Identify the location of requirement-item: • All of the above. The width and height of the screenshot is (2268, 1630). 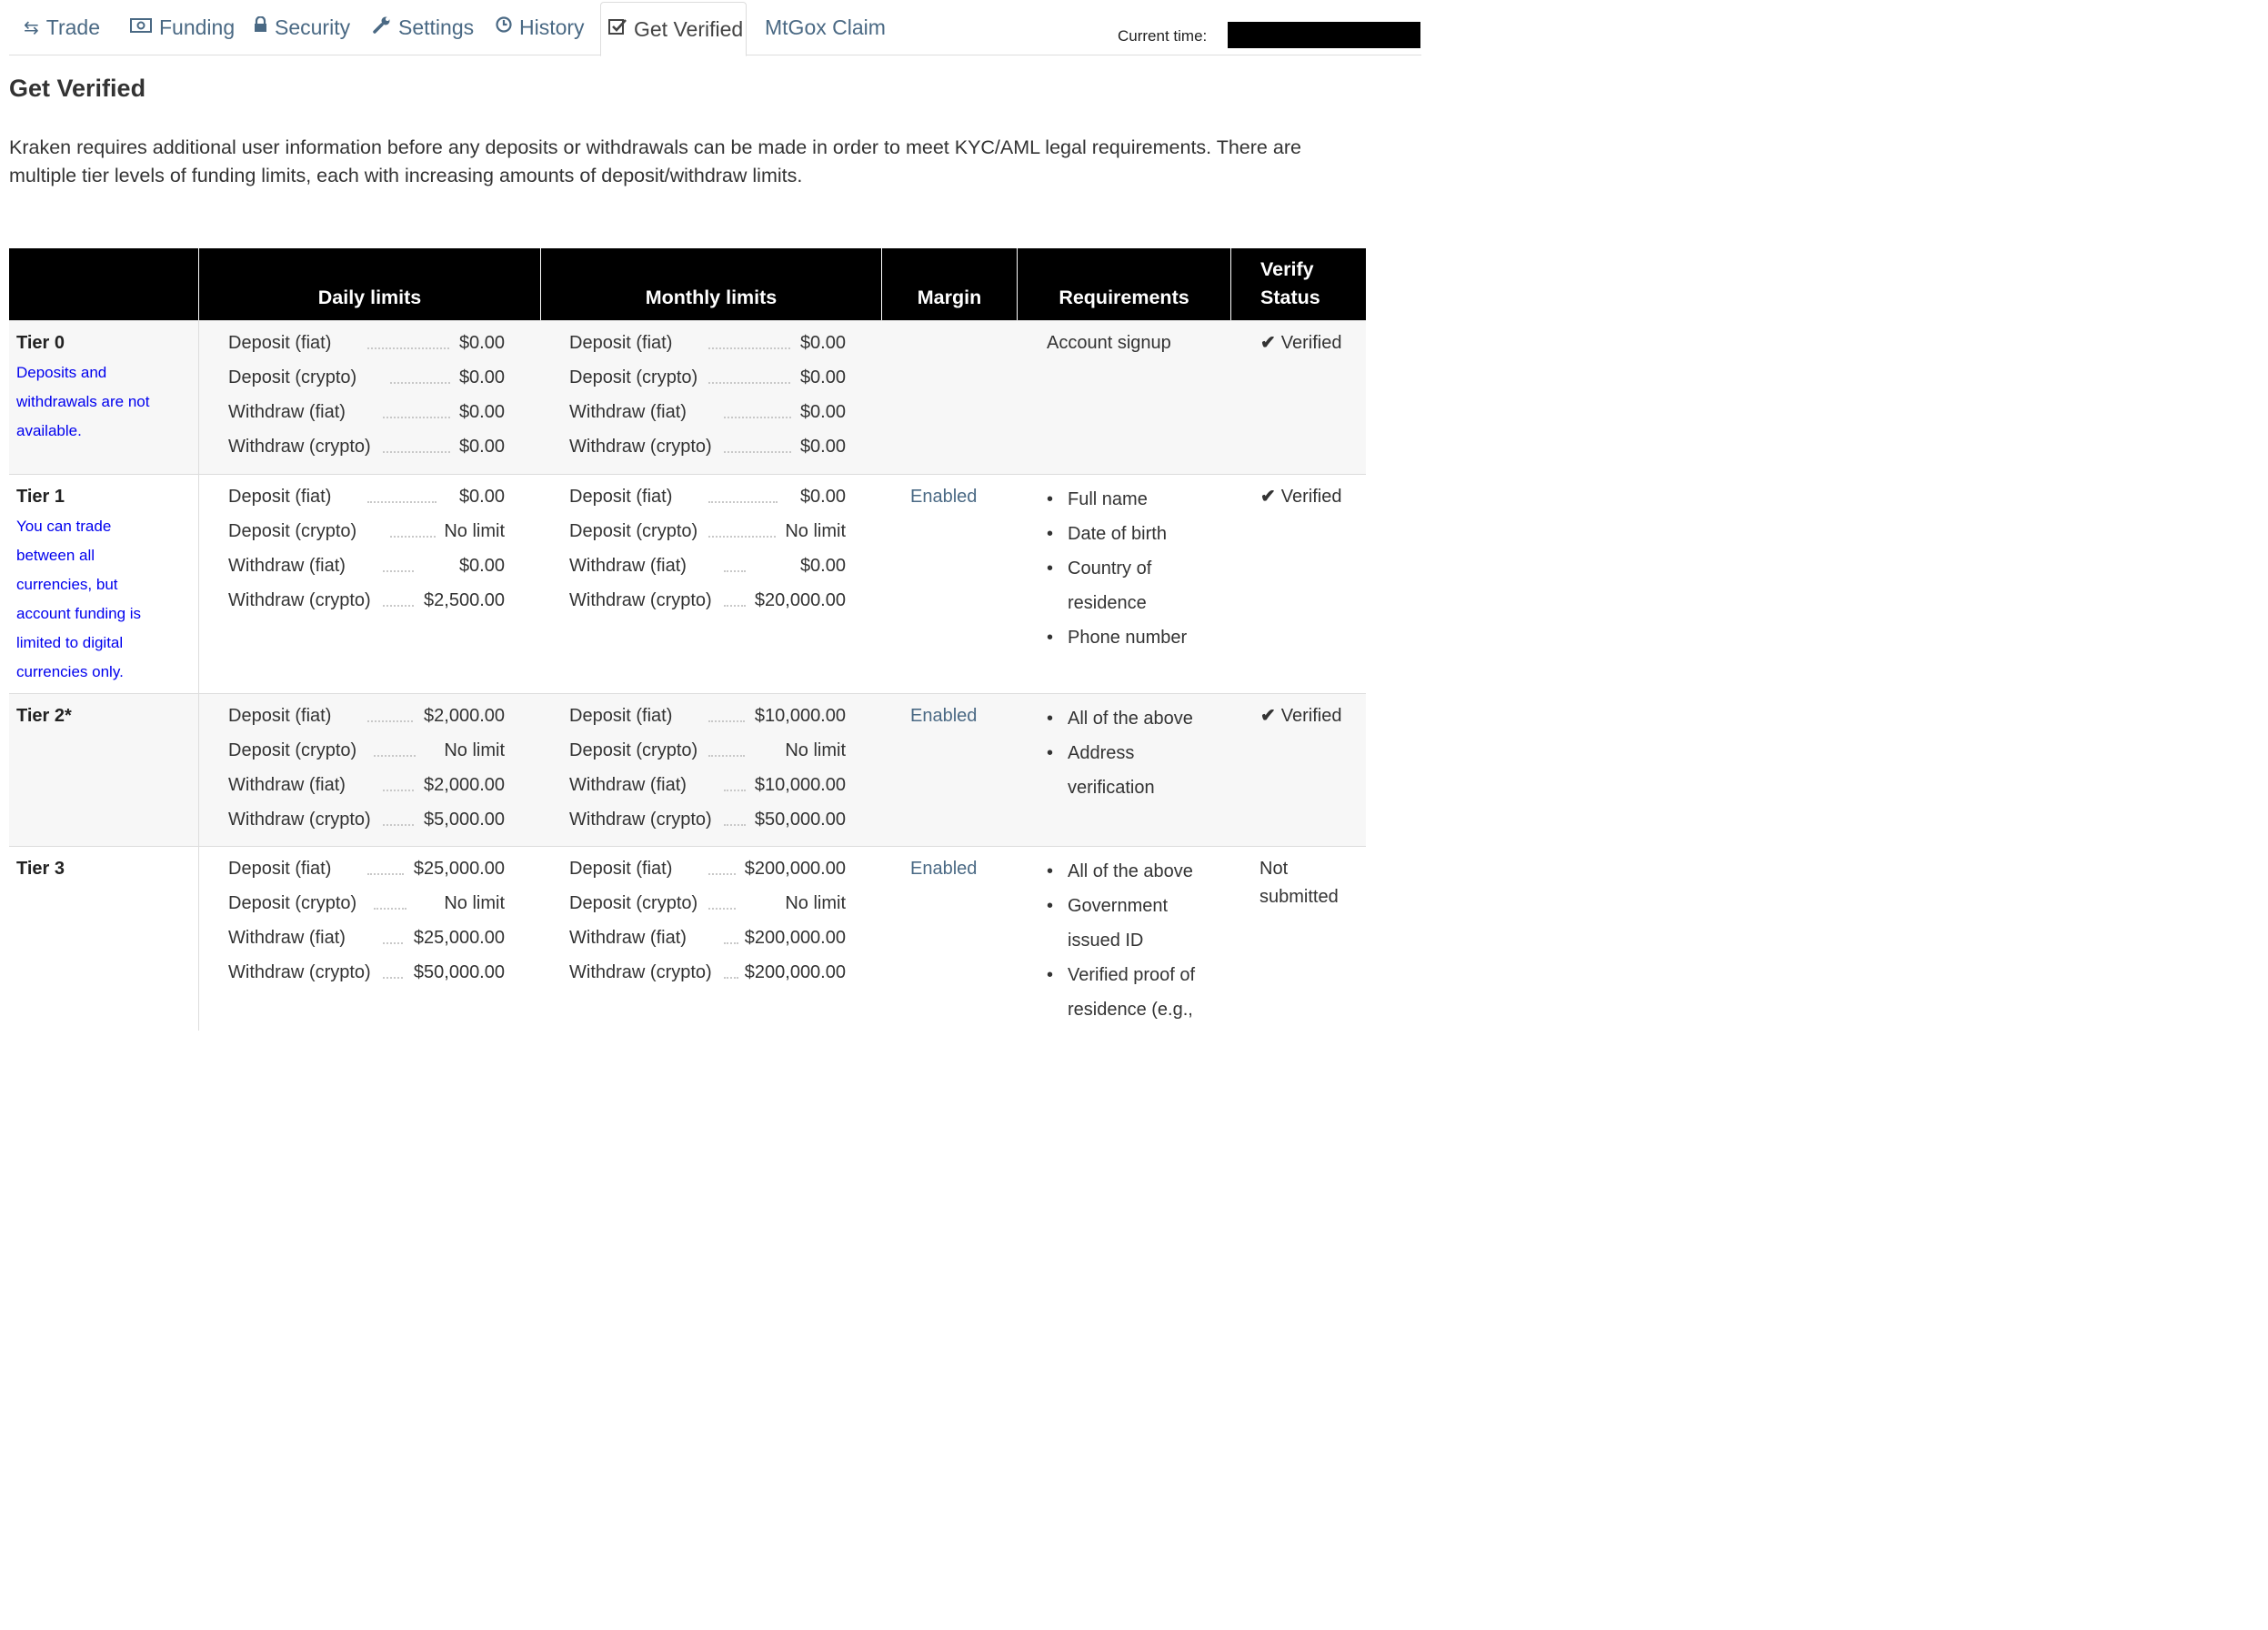
(1120, 719).